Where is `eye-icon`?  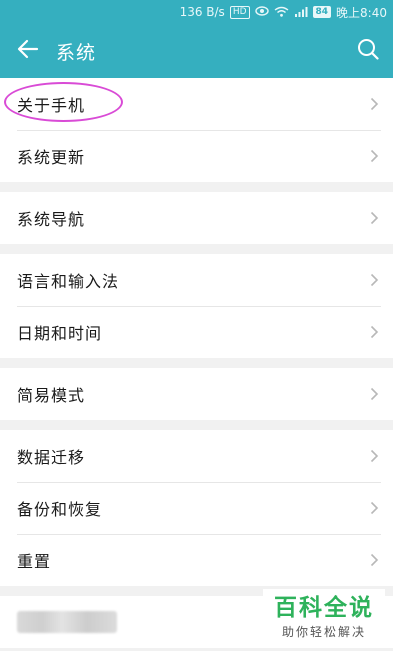 eye-icon is located at coordinates (261, 12).